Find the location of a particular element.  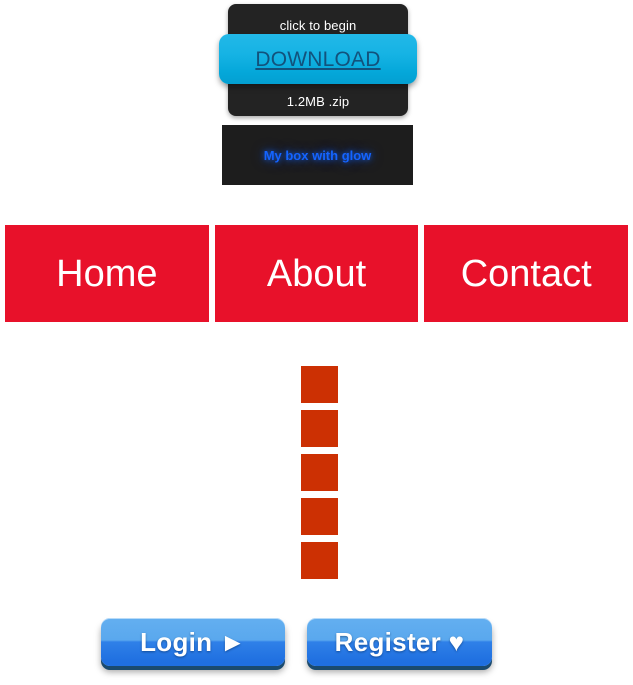

register-button: Register ♥ is located at coordinates (399, 642).